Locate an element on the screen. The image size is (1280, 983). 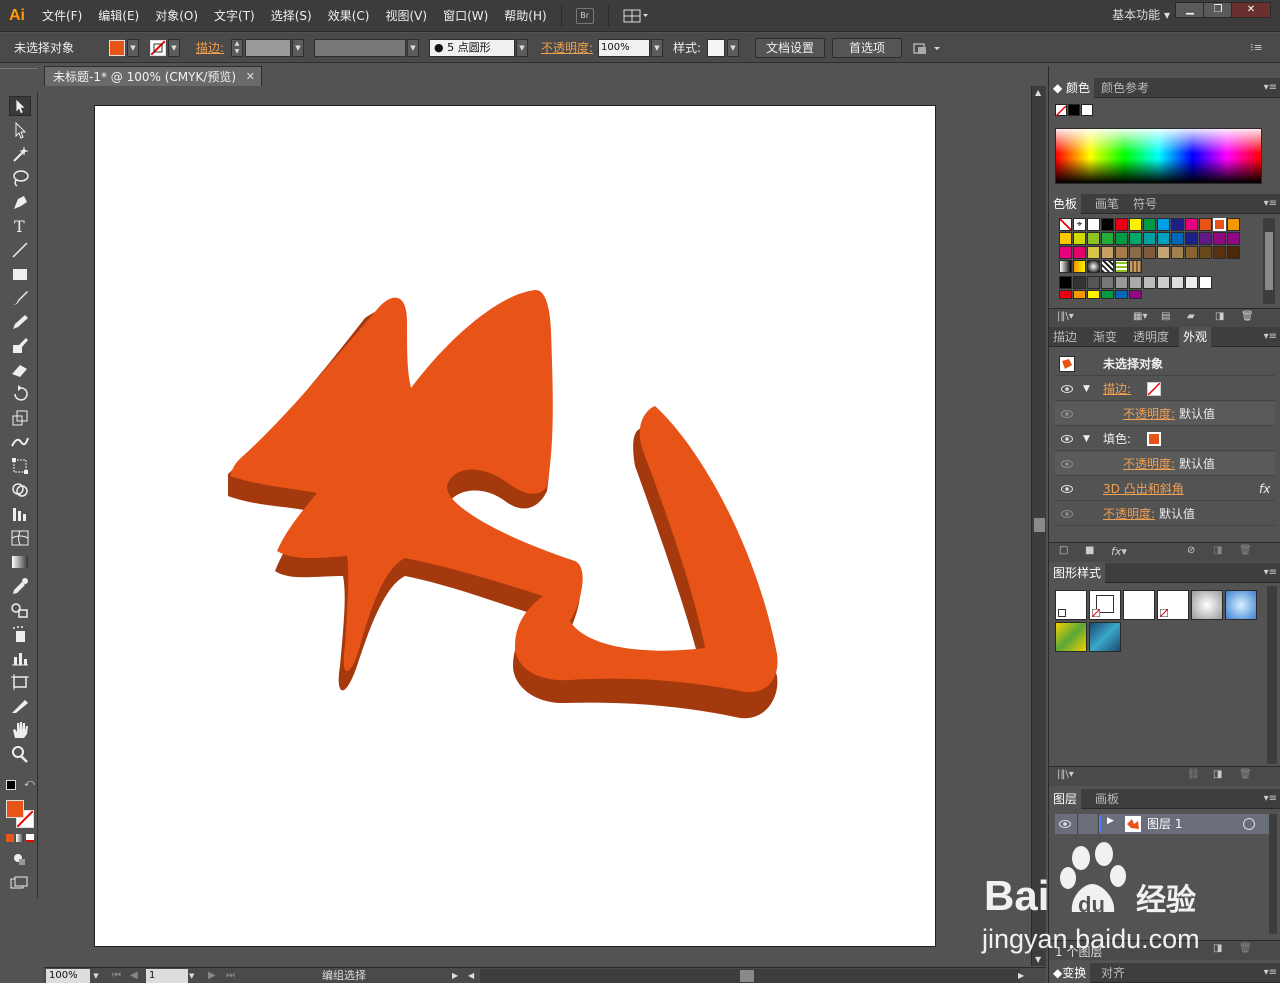
none-icon is located at coordinates (30, 838).